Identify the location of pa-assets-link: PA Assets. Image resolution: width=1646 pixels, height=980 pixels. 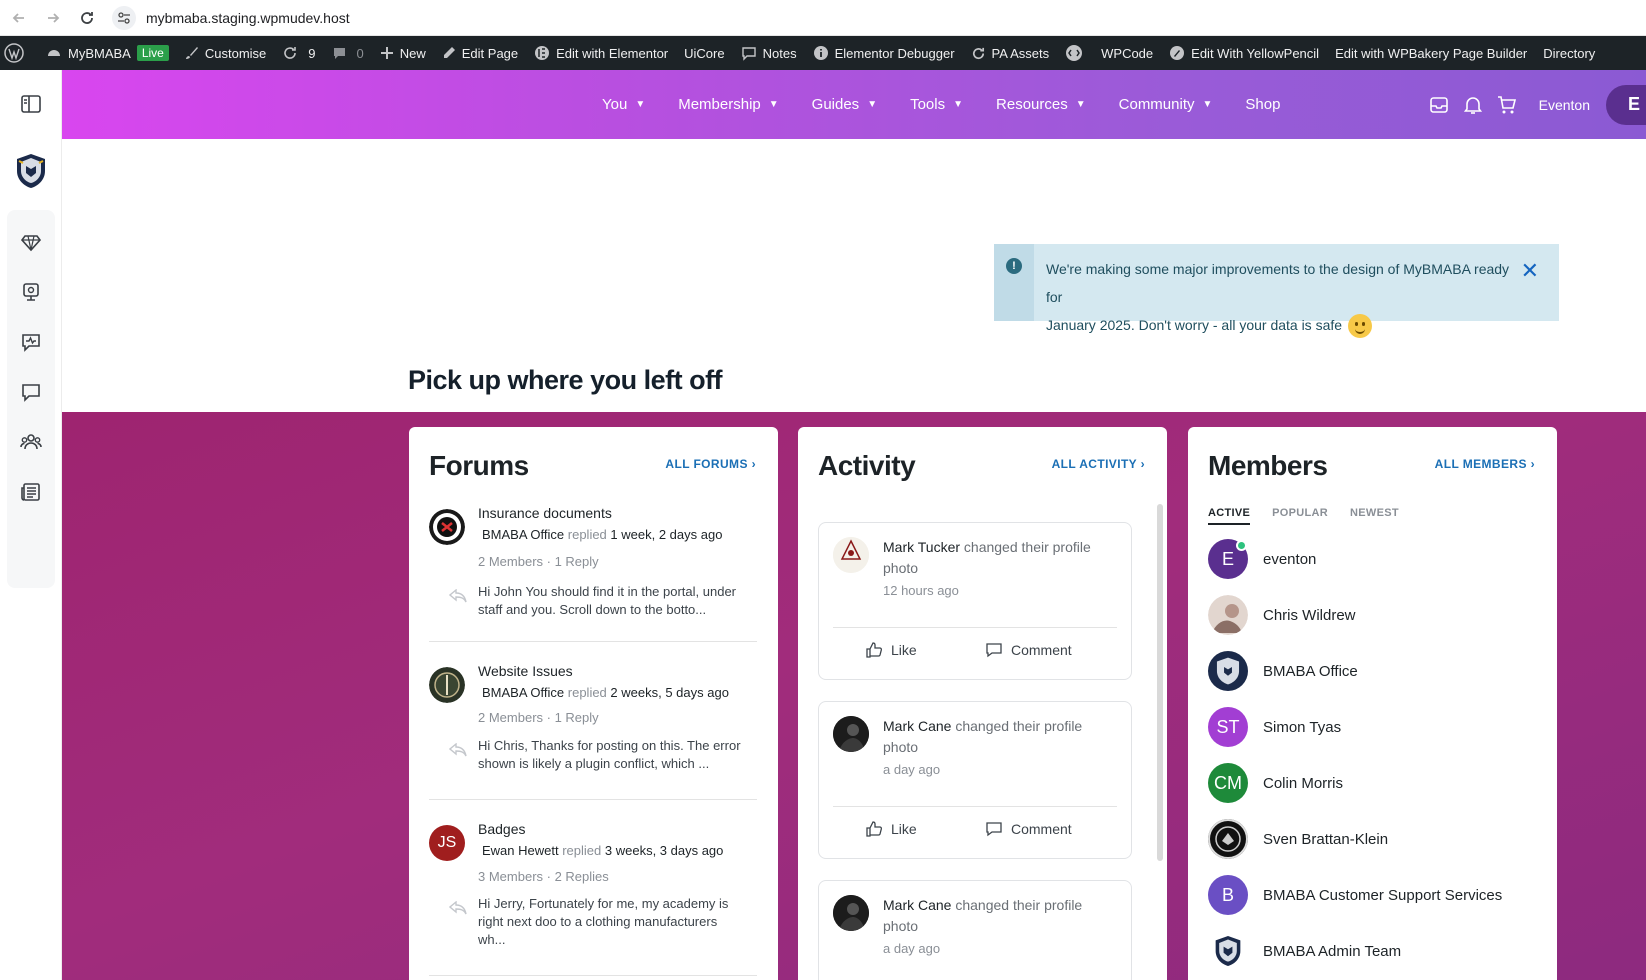
(1010, 53).